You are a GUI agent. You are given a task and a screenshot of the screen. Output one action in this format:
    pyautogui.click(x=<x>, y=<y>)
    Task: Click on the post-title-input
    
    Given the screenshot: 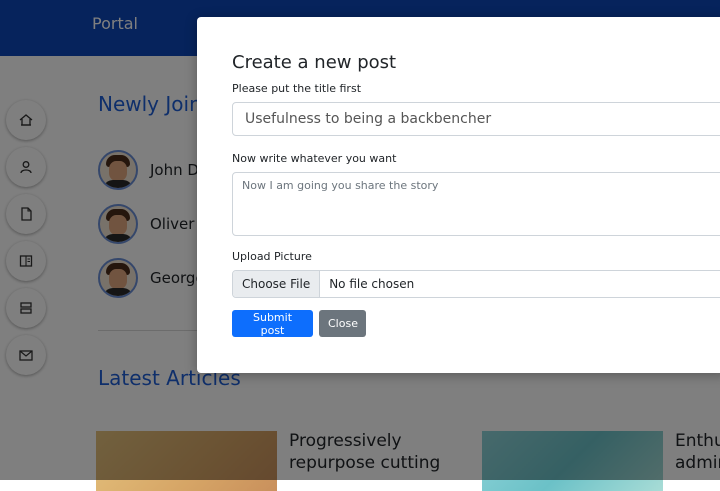 What is the action you would take?
    pyautogui.click(x=476, y=119)
    